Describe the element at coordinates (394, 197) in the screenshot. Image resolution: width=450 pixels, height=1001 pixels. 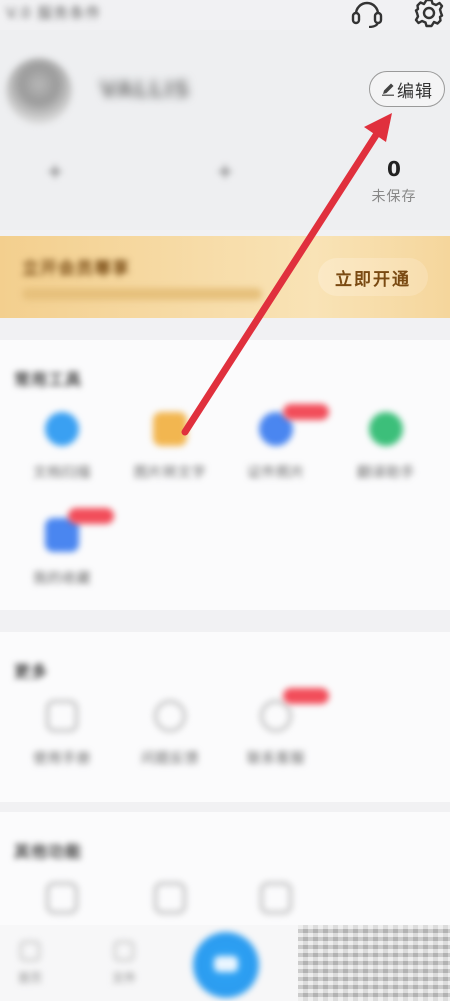
I see `stat-unsaved-label: 未保存` at that location.